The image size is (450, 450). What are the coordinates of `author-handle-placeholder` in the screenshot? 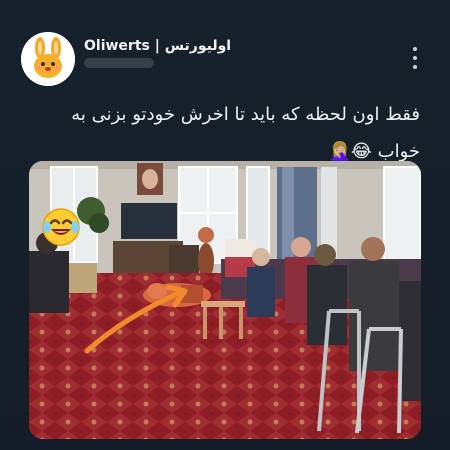 It's located at (119, 63).